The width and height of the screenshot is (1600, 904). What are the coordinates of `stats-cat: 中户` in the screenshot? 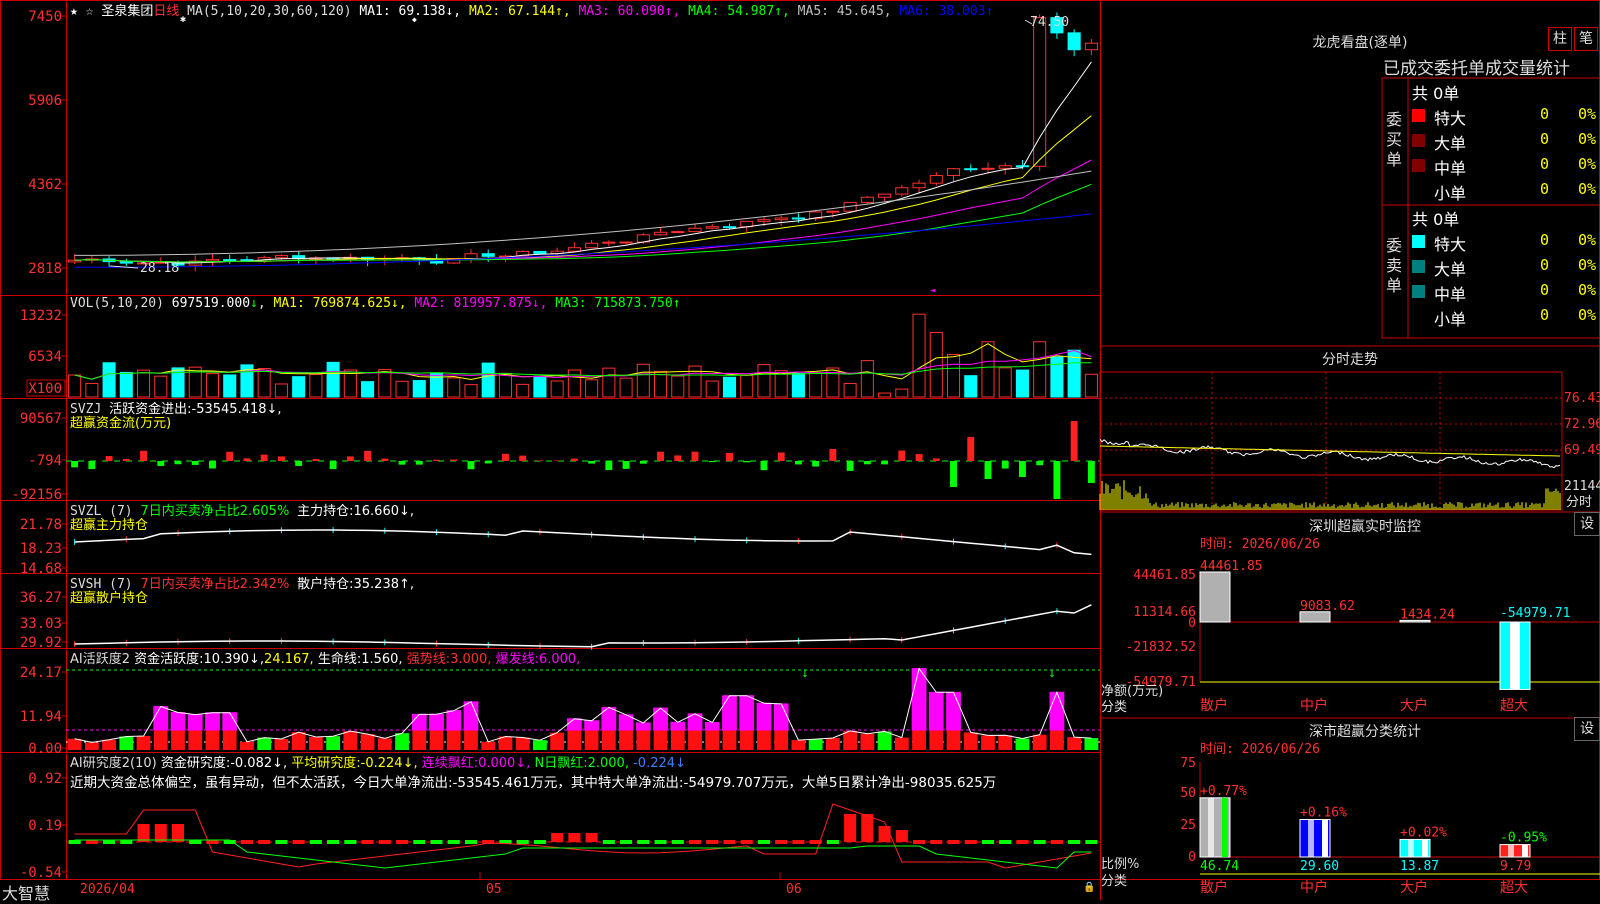 It's located at (1314, 887).